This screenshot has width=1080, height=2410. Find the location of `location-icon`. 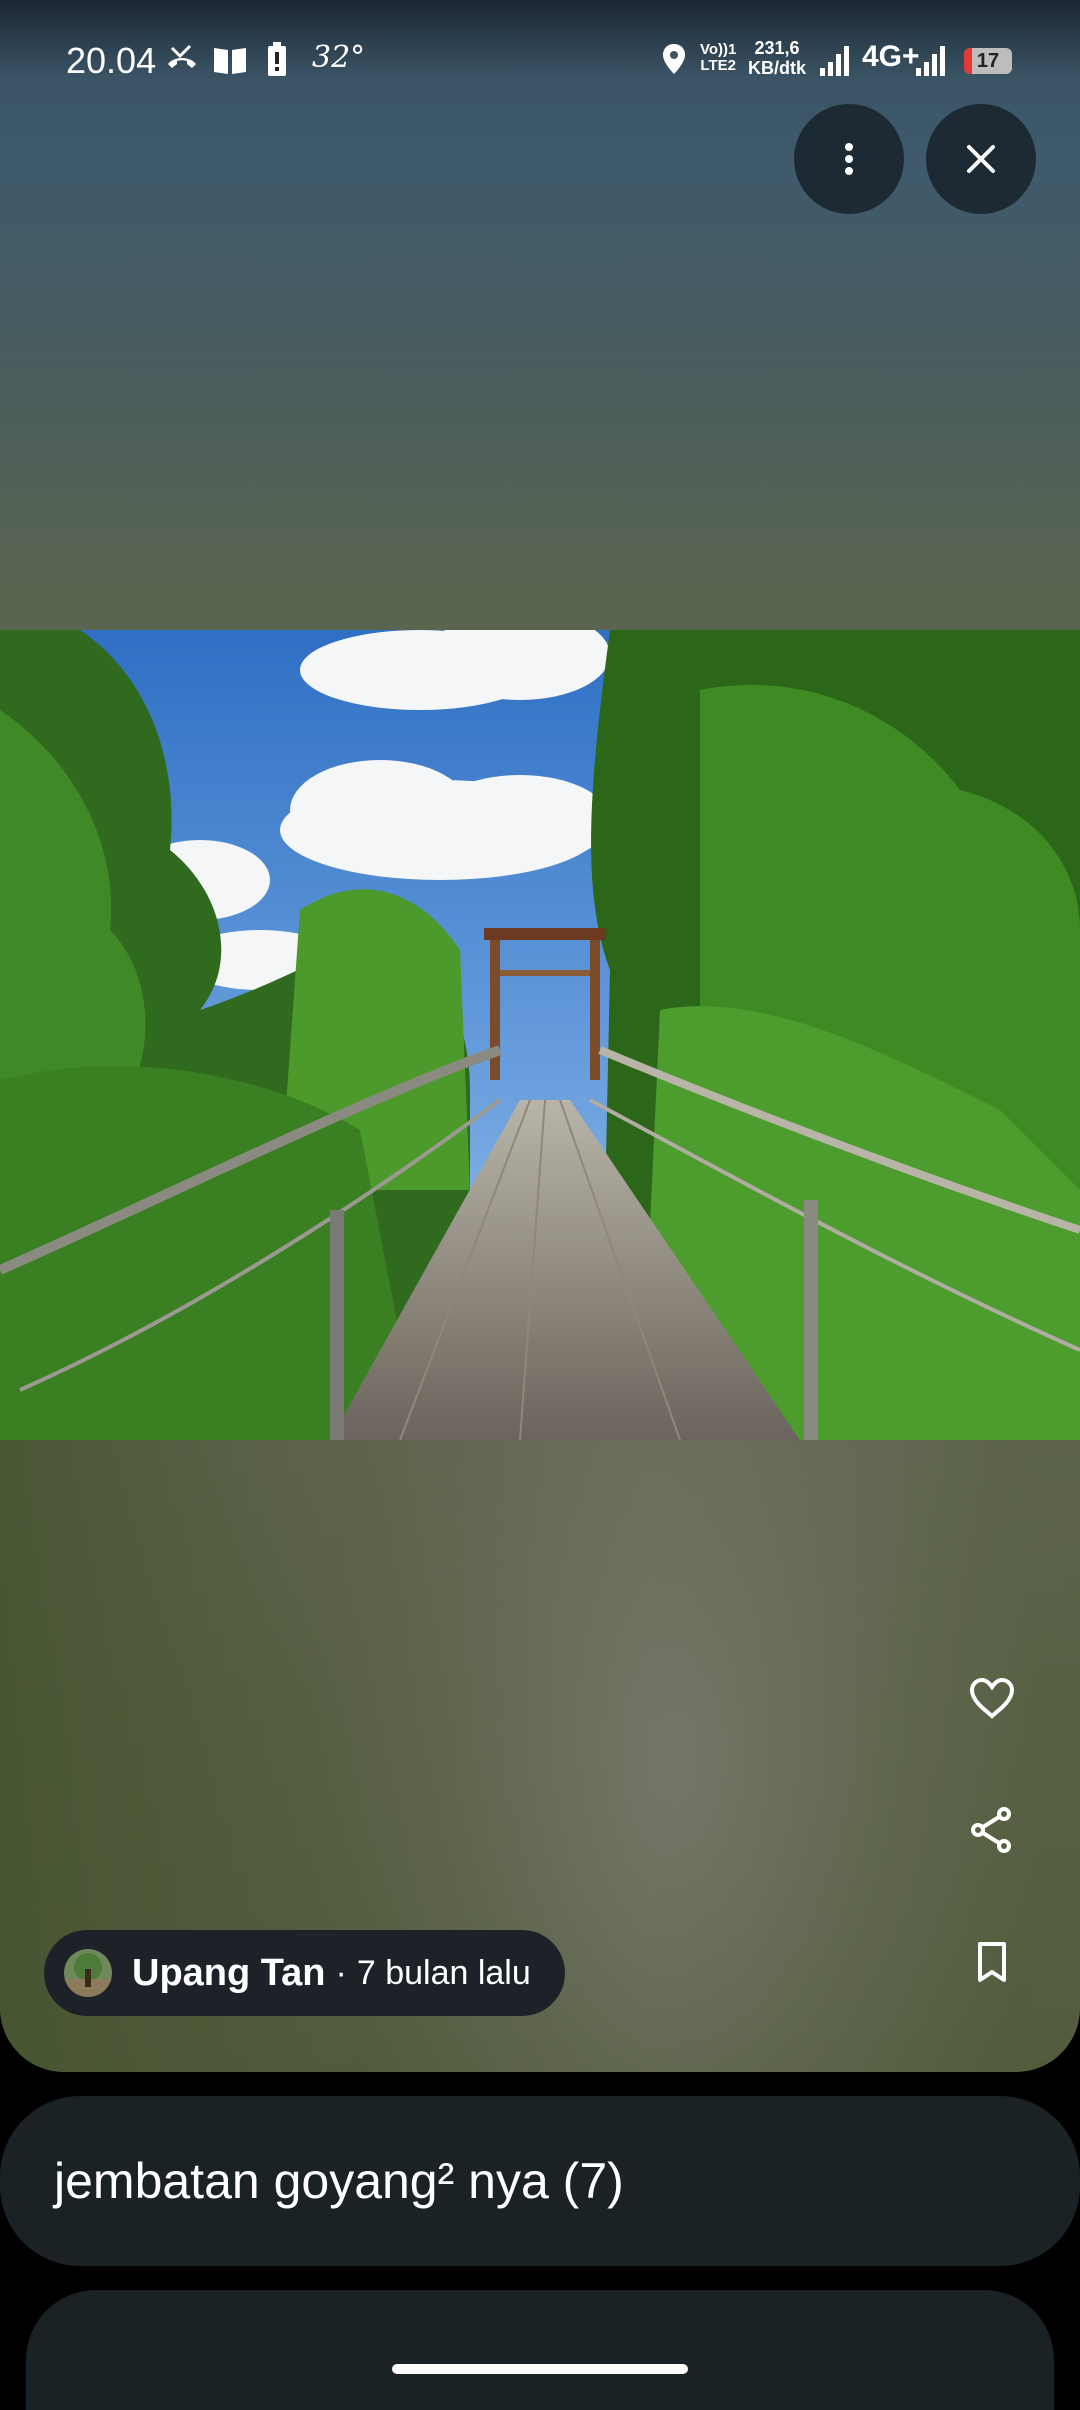

location-icon is located at coordinates (674, 59).